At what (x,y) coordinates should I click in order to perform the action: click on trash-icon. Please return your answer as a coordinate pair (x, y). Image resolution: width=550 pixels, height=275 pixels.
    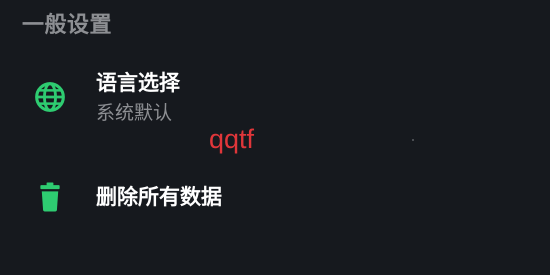
    Looking at the image, I should click on (50, 197).